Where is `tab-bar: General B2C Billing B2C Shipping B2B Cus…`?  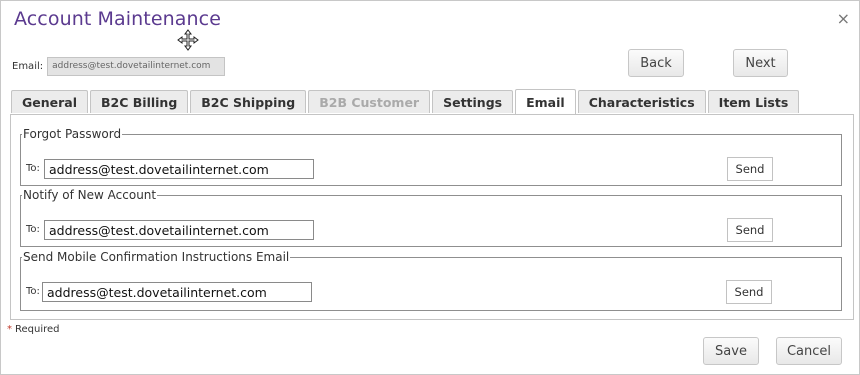 tab-bar: General B2C Billing B2C Shipping B2B Cus… is located at coordinates (406, 101).